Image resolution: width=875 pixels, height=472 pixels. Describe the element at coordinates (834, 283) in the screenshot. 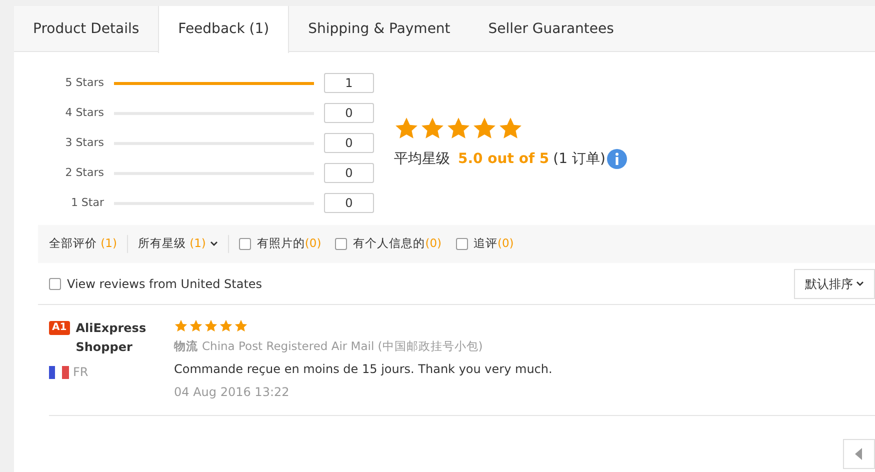

I see `sort-dropdown: 默认排序` at that location.